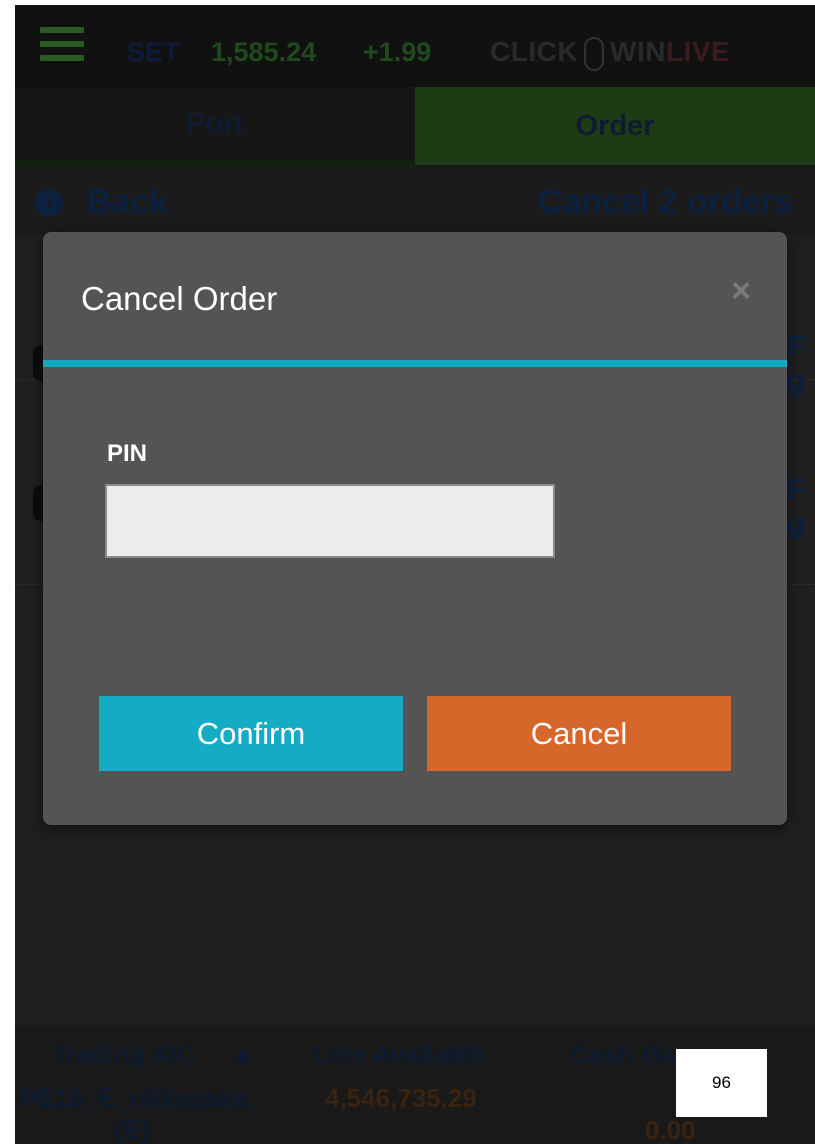  I want to click on back-button: Back, so click(127, 202).